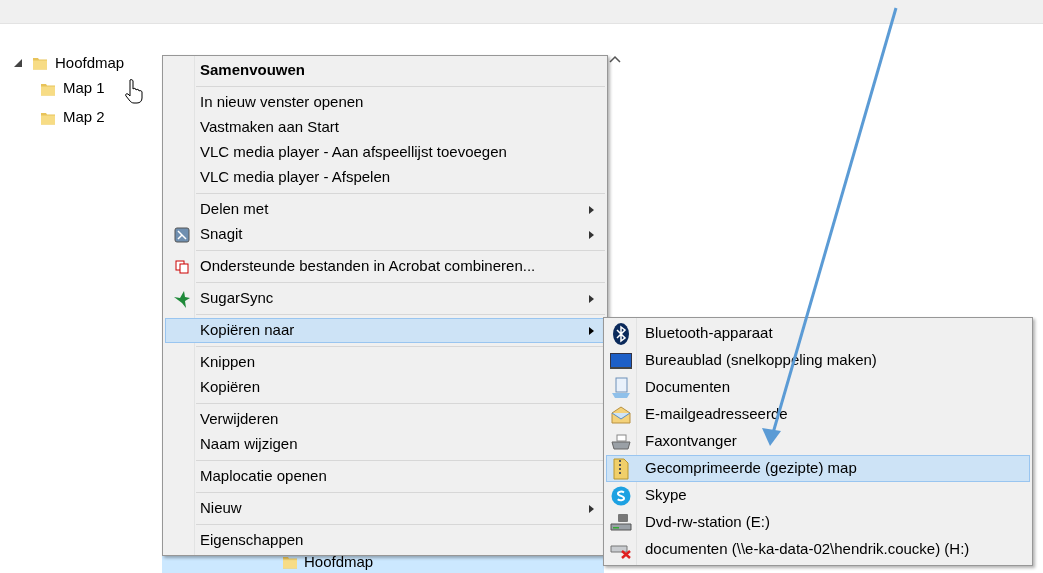 The height and width of the screenshot is (573, 1043). What do you see at coordinates (385, 362) in the screenshot?
I see `menu-item: Knippen` at bounding box center [385, 362].